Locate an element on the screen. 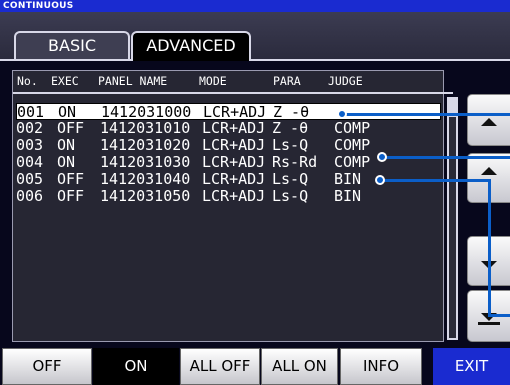 The height and width of the screenshot is (385, 510). header-divider is located at coordinates (233, 93).